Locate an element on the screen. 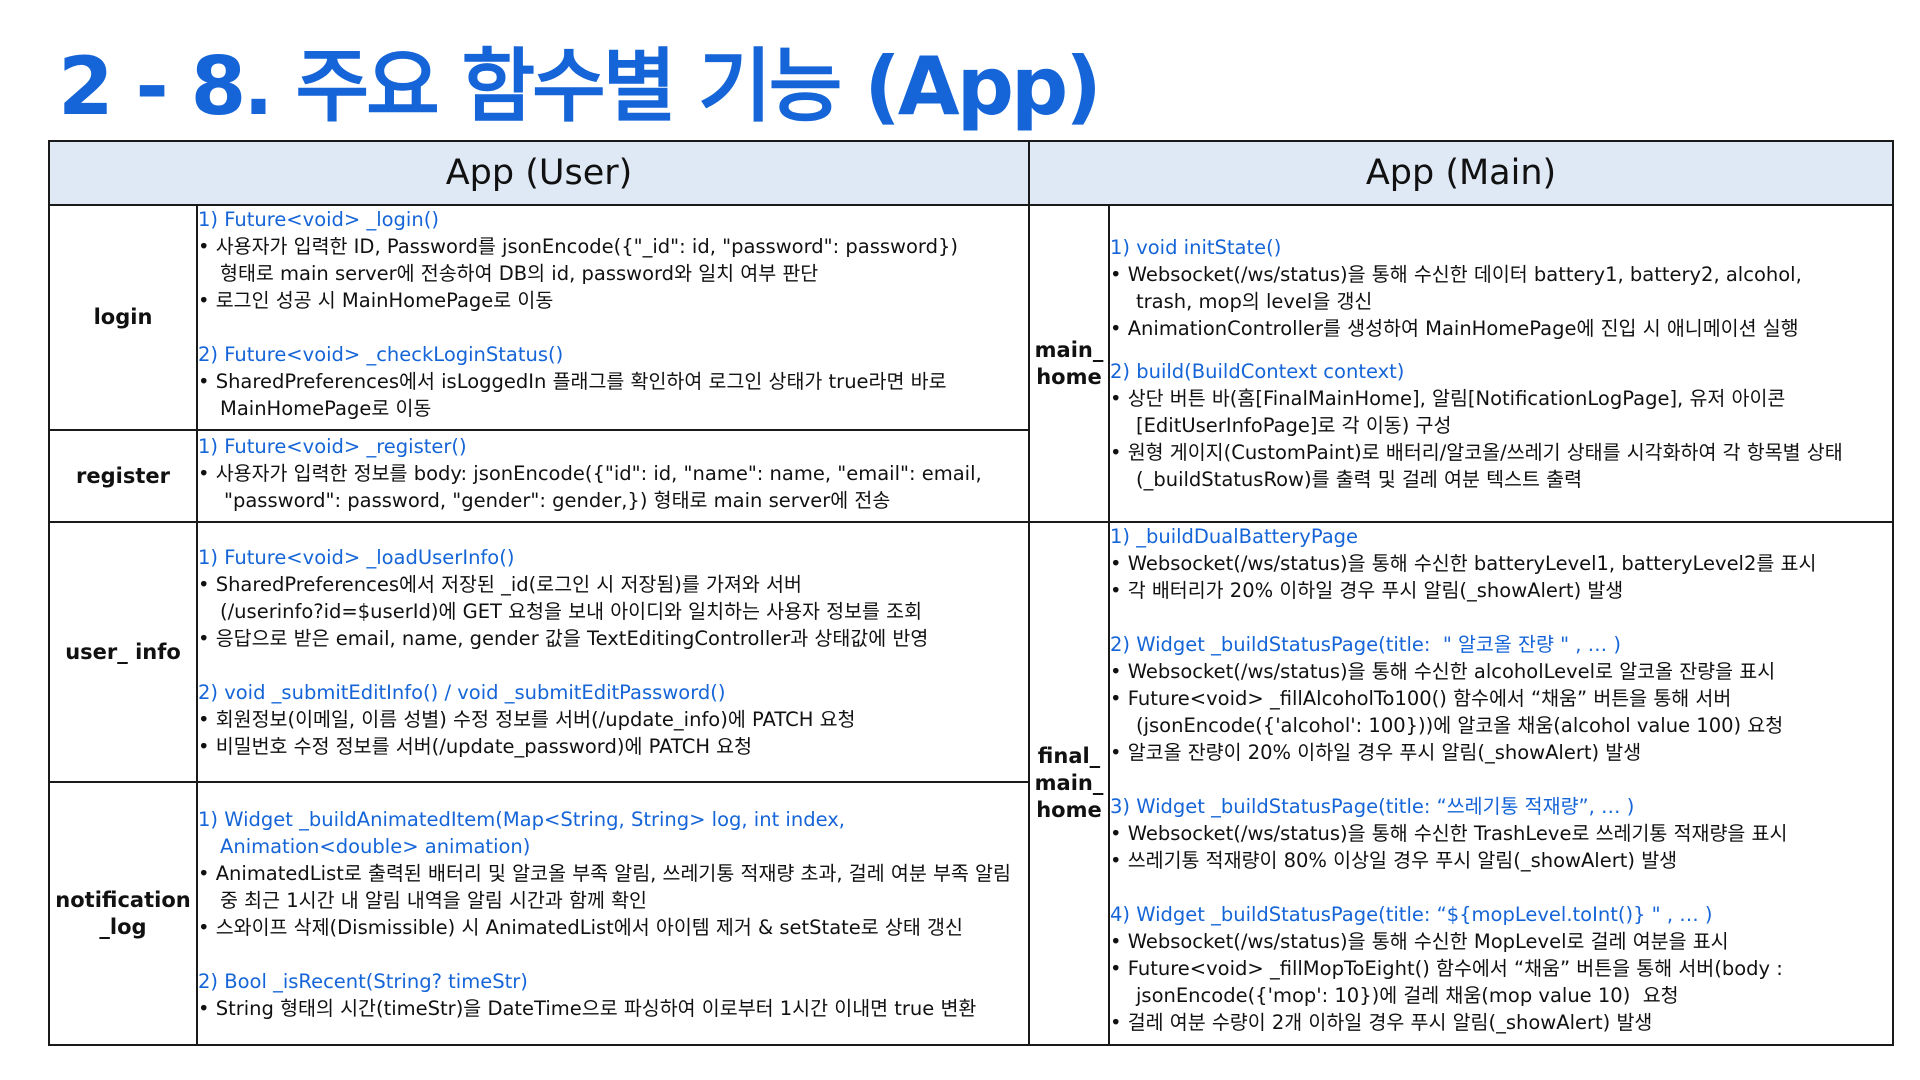 The image size is (1920, 1080). app-main-header: App (Main) is located at coordinates (1461, 173).